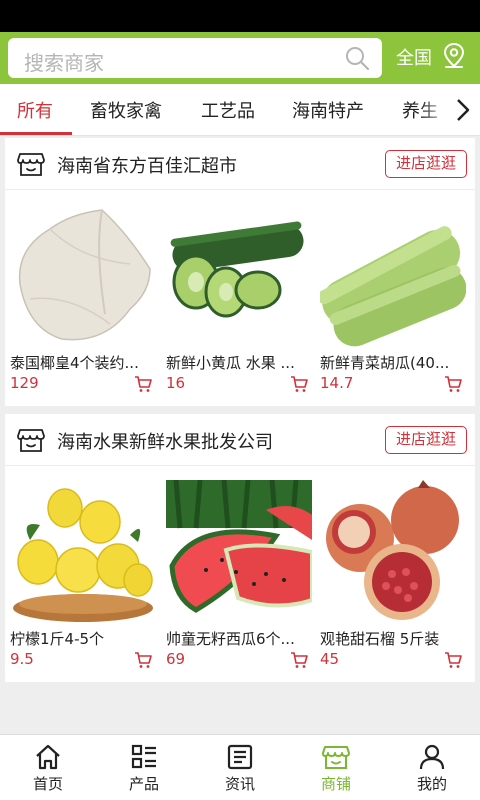 The height and width of the screenshot is (800, 480). Describe the element at coordinates (36, 133) in the screenshot. I see `active-tab-indicator` at that location.